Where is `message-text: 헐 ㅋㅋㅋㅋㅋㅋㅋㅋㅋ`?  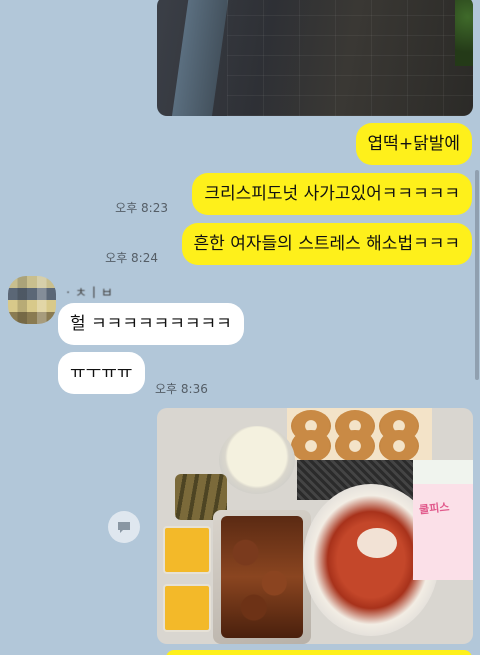 message-text: 헐 ㅋㅋㅋㅋㅋㅋㅋㅋㅋ is located at coordinates (151, 324).